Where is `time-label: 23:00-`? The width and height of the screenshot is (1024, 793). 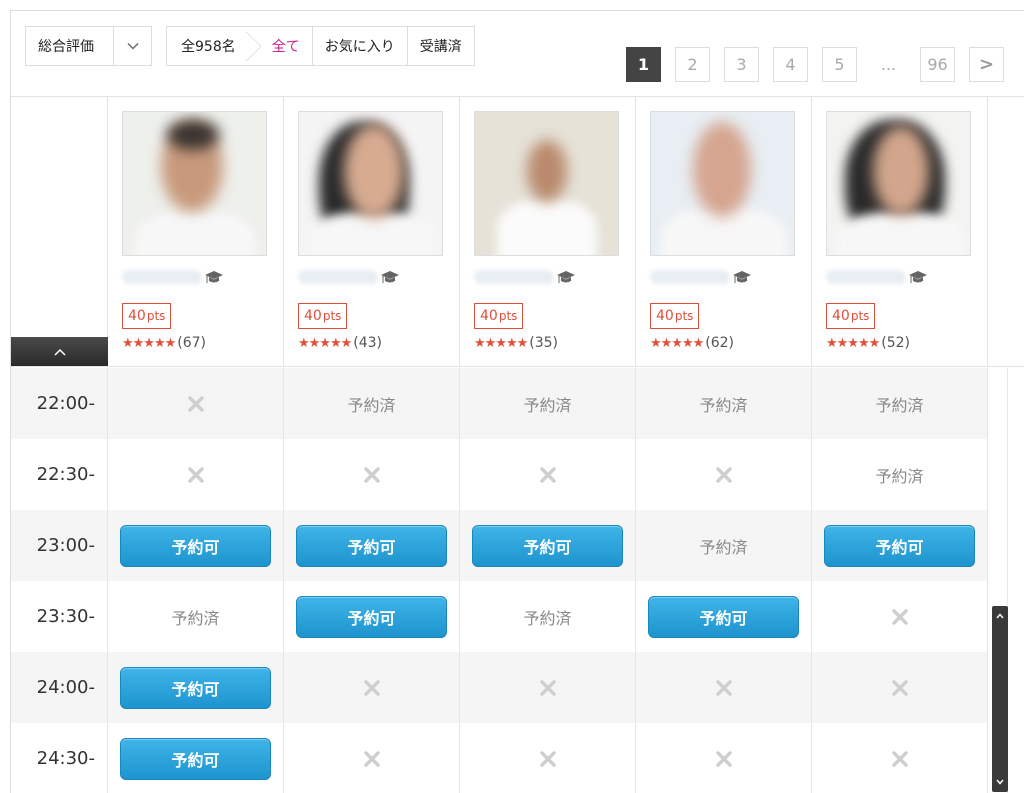
time-label: 23:00- is located at coordinates (59, 545).